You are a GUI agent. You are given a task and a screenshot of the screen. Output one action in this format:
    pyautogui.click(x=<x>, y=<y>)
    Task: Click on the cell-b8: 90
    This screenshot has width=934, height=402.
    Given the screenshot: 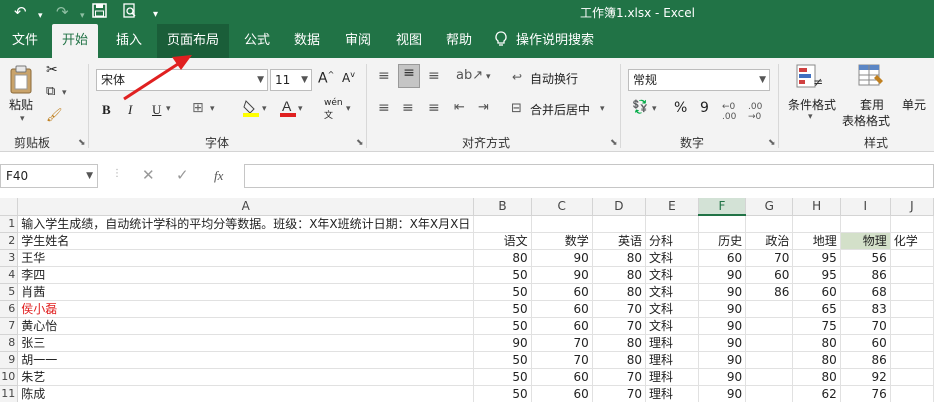 What is the action you would take?
    pyautogui.click(x=502, y=343)
    